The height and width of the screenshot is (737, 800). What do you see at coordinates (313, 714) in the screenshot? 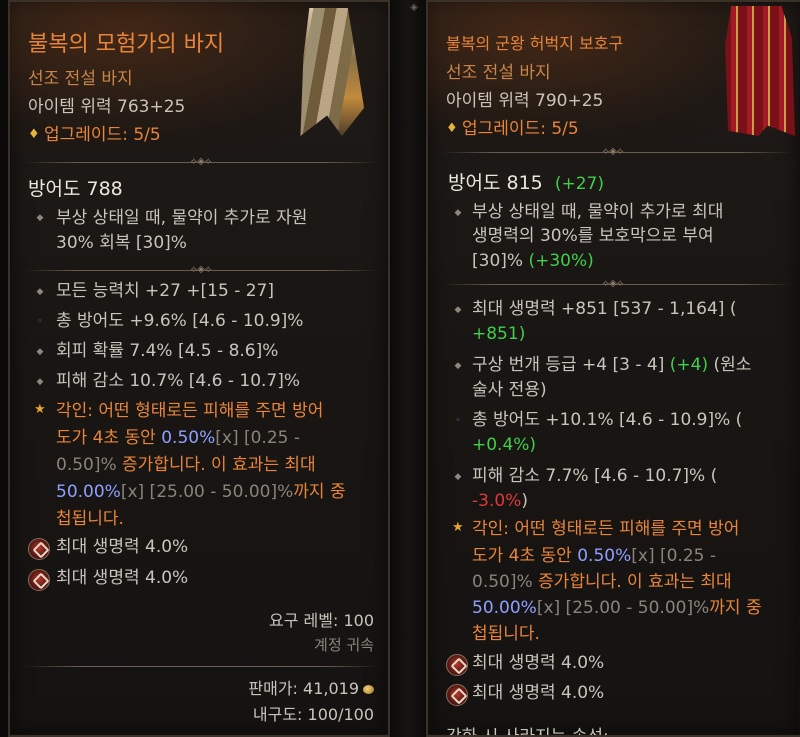
I see `durability: 내구도: 100/100` at bounding box center [313, 714].